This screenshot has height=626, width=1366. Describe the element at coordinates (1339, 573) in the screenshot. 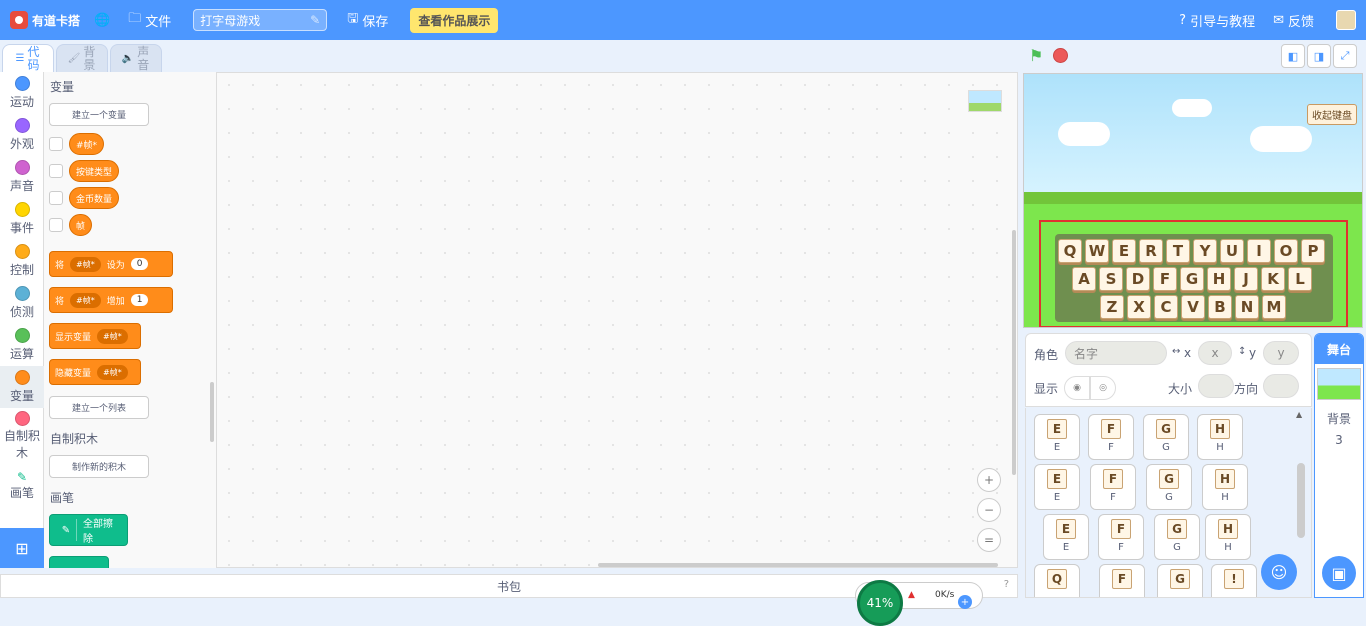

I see `choose-backdrop-button: ▣` at that location.